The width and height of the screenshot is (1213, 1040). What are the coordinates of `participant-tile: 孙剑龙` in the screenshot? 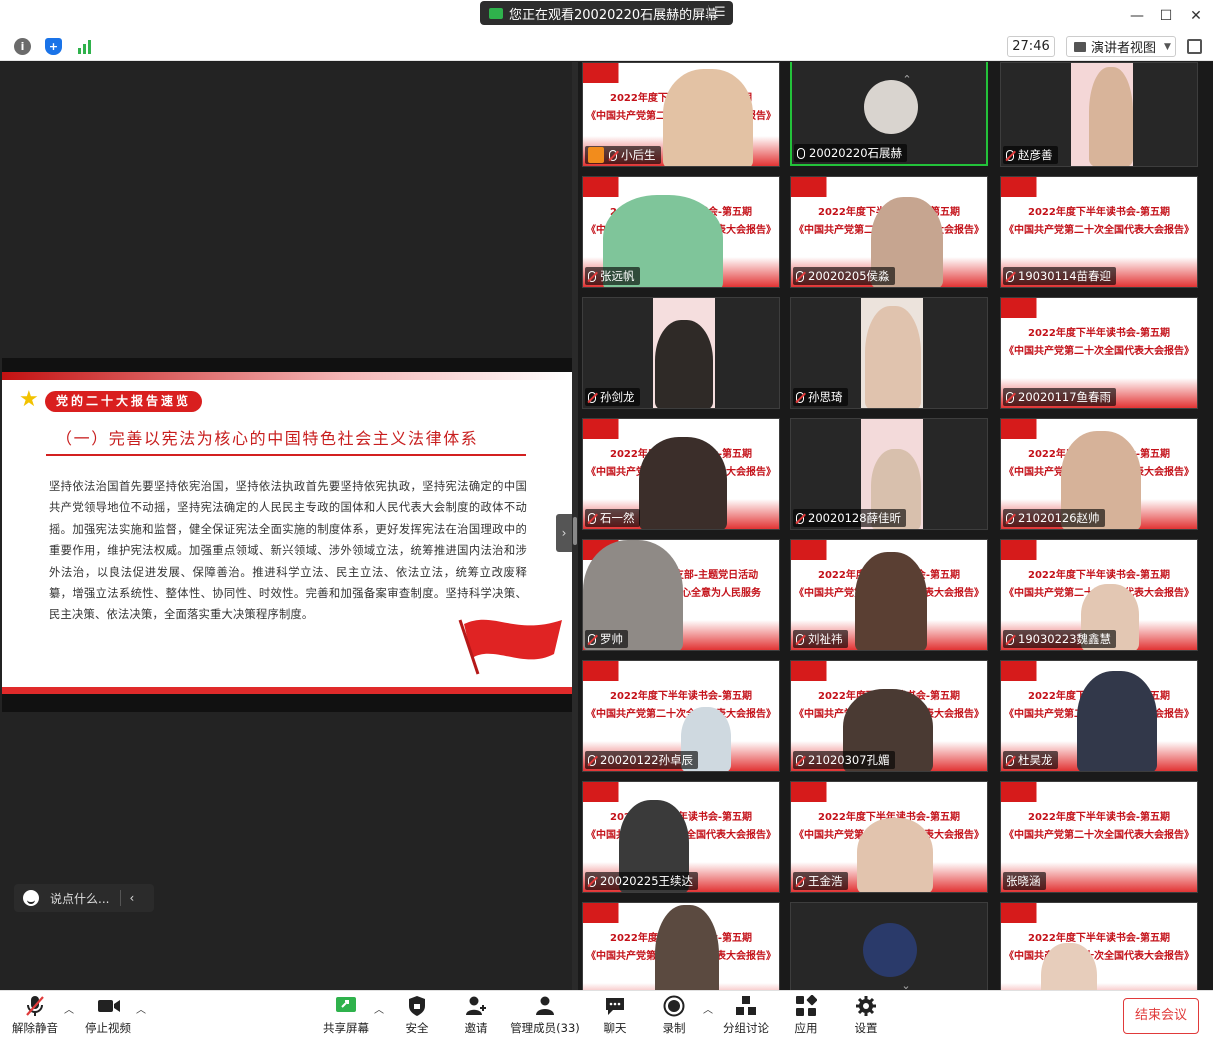 It's located at (681, 353).